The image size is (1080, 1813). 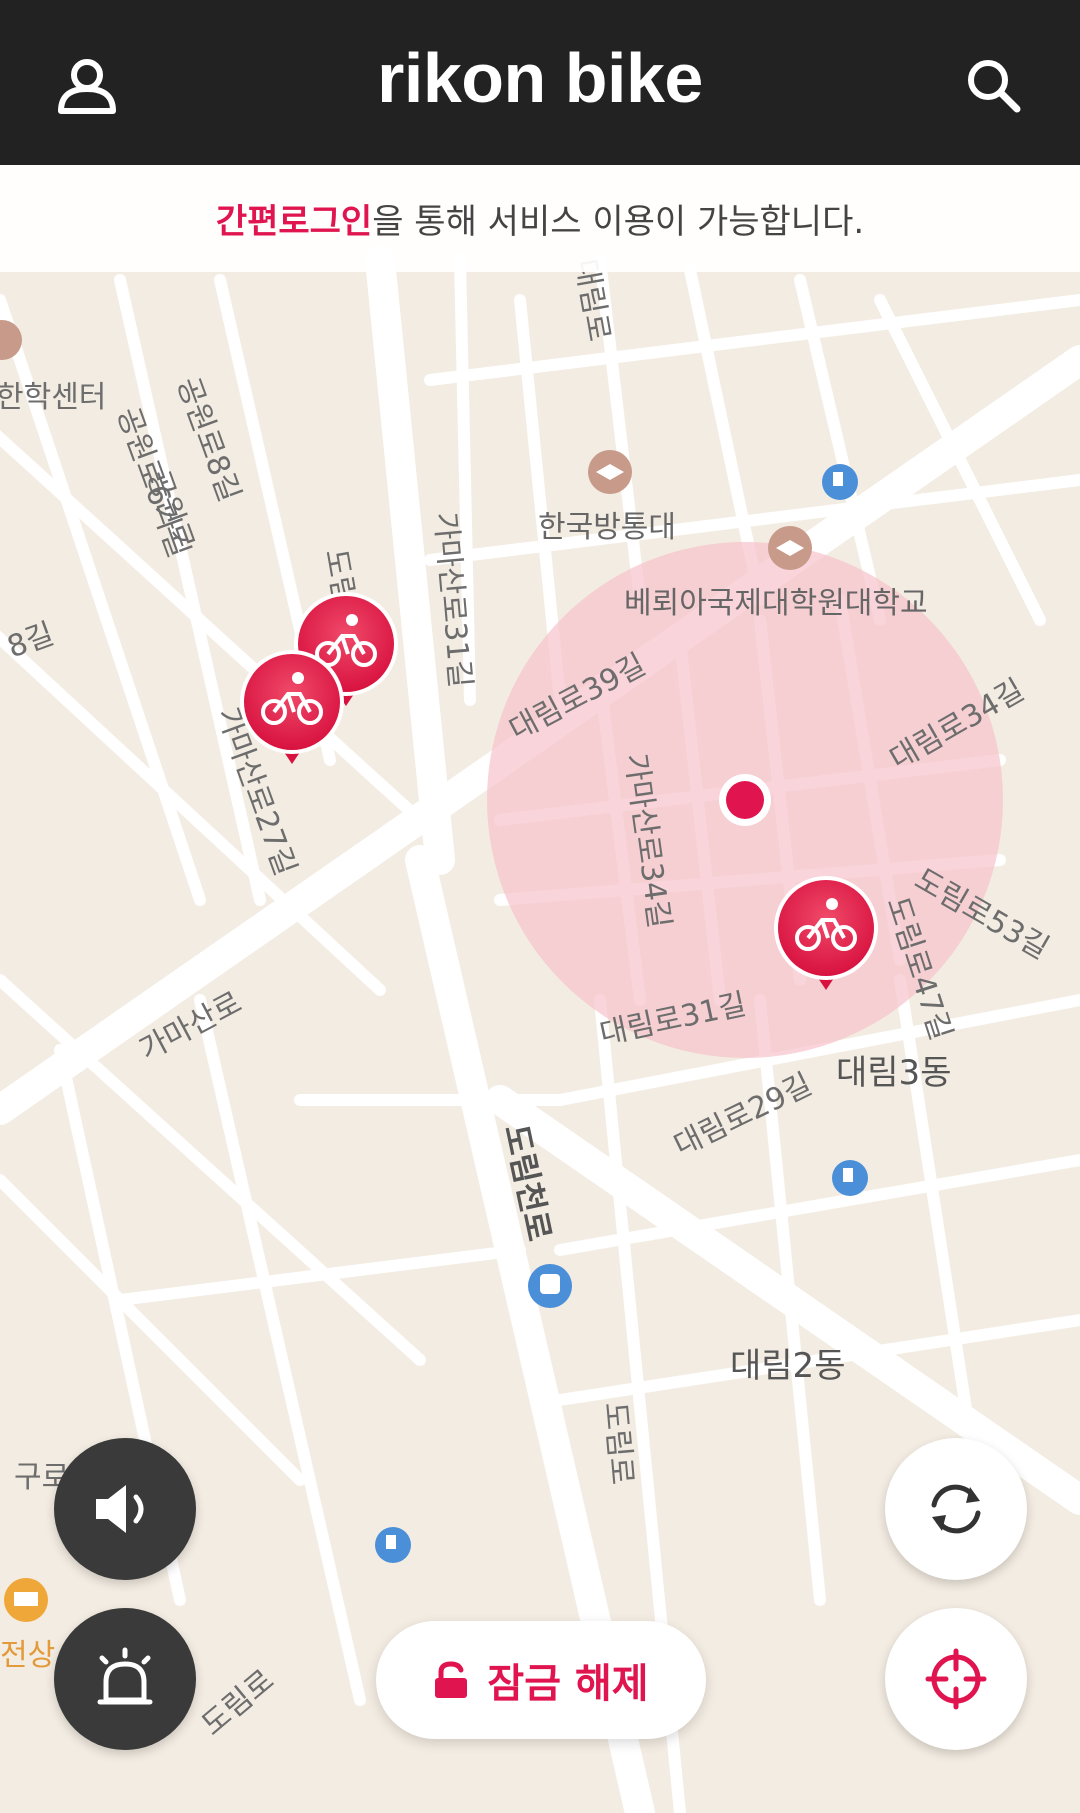 I want to click on login-banner: 간편로그인 을 통해 서비스 이용이 가능합니다., so click(x=540, y=218).